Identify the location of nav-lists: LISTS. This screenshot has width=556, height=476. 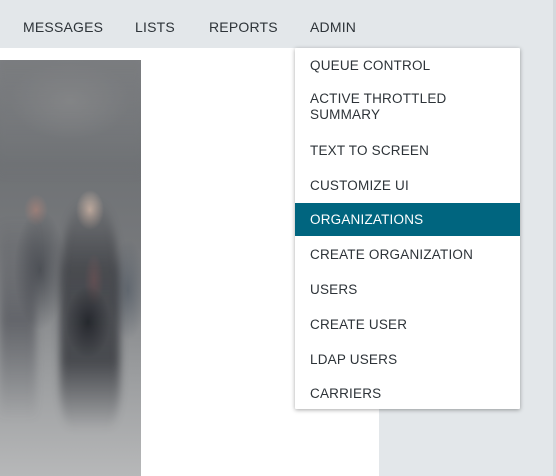
(155, 24).